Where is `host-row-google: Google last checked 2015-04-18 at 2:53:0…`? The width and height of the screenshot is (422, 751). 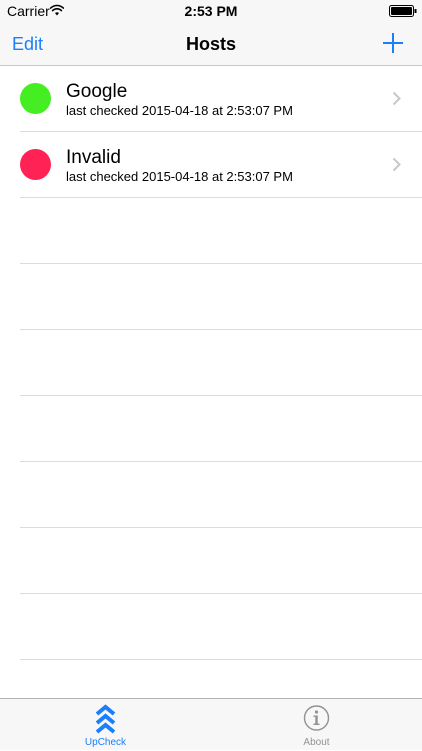
host-row-google: Google last checked 2015-04-18 at 2:53:0… is located at coordinates (221, 99).